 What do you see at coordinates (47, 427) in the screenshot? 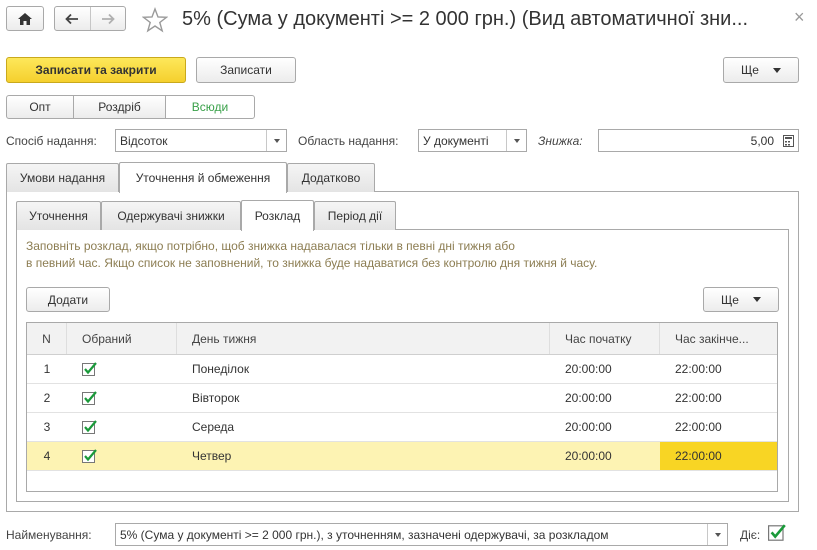
I see `row-number: 3` at bounding box center [47, 427].